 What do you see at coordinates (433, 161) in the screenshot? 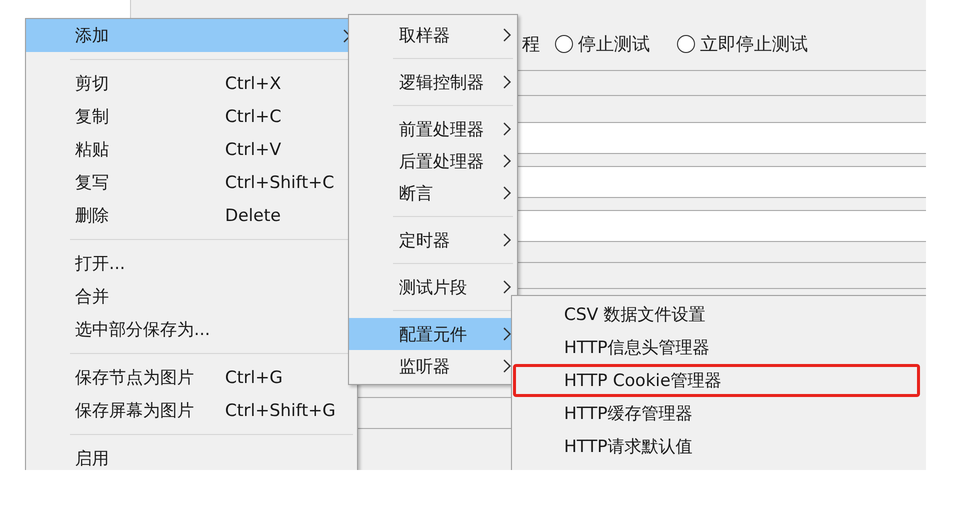
I see `menu-item: 后置处理器` at bounding box center [433, 161].